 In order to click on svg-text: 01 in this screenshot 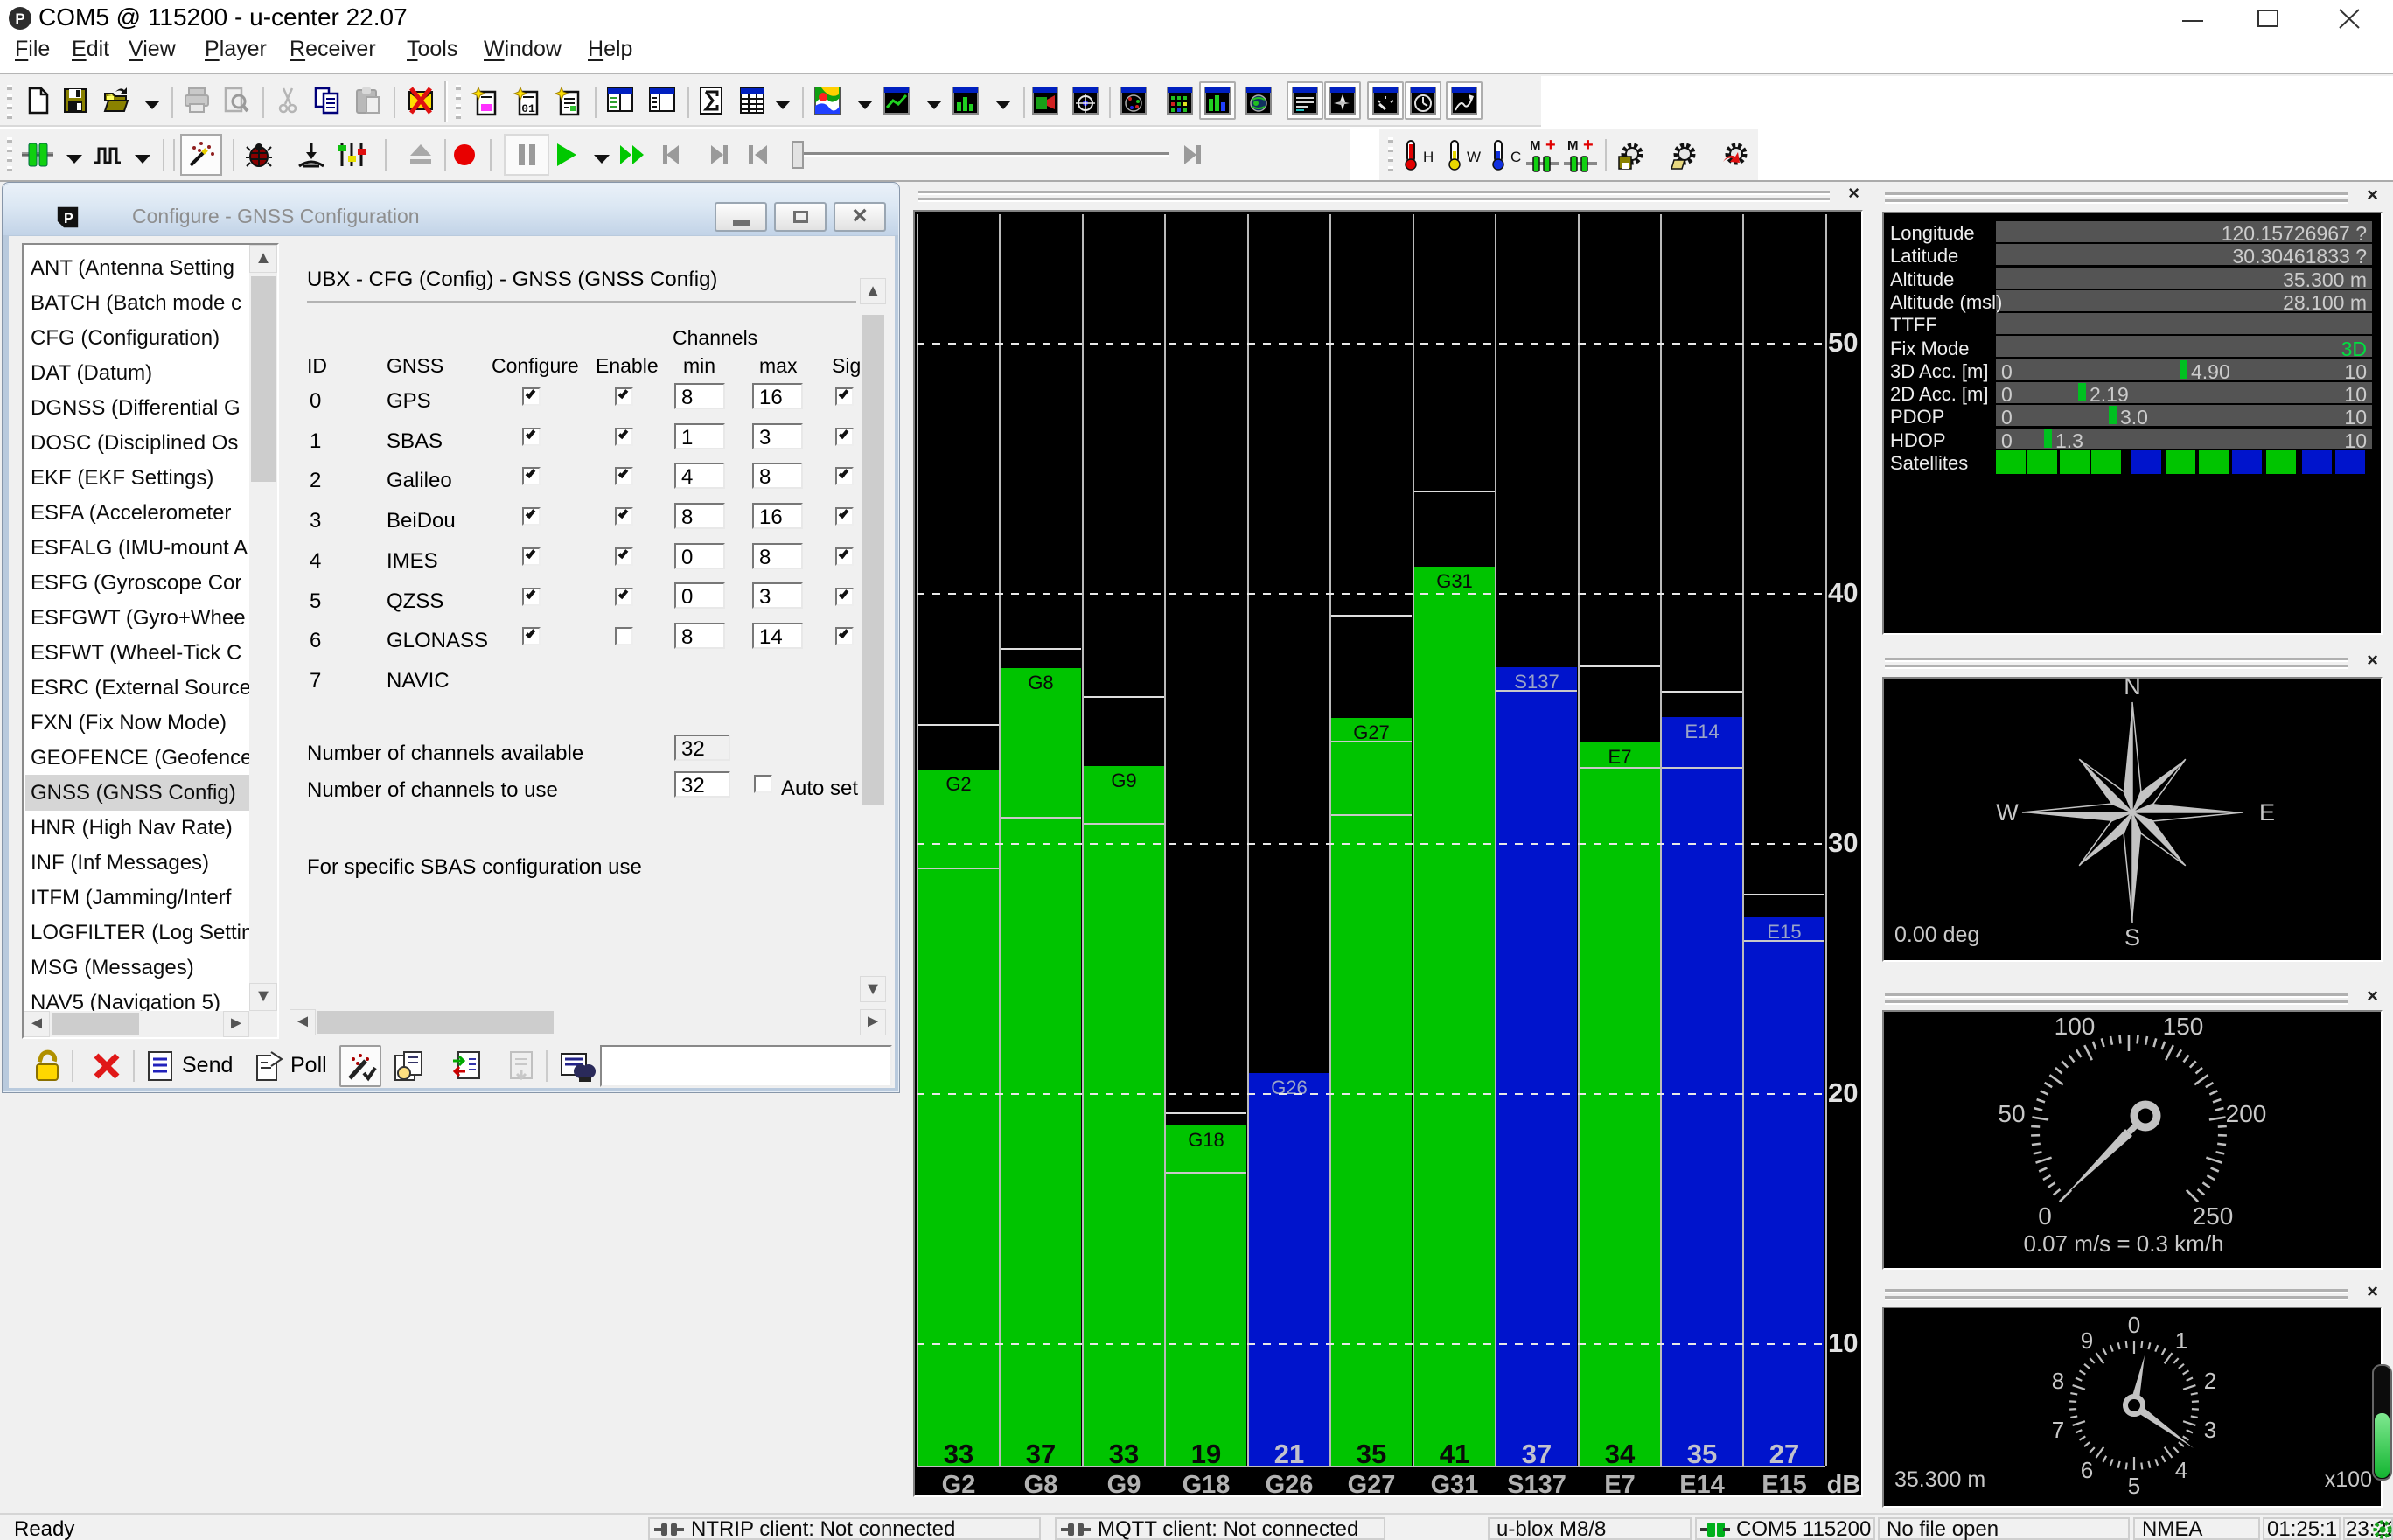, I will do `click(528, 109)`.